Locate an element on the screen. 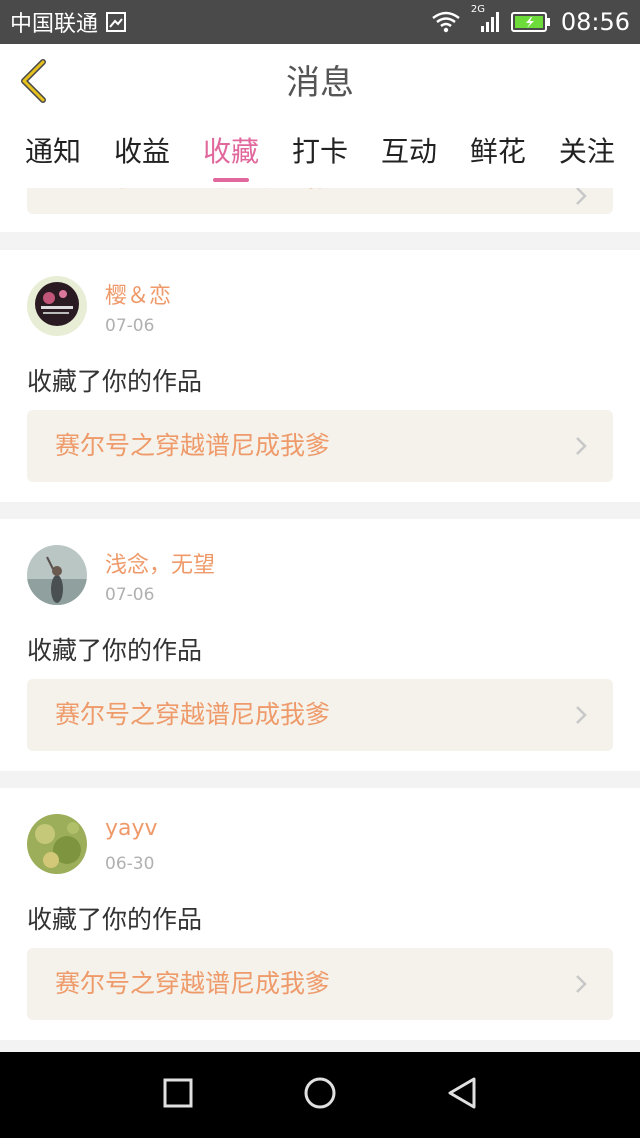 Image resolution: width=640 pixels, height=1138 pixels. clock: 08:56 is located at coordinates (595, 22).